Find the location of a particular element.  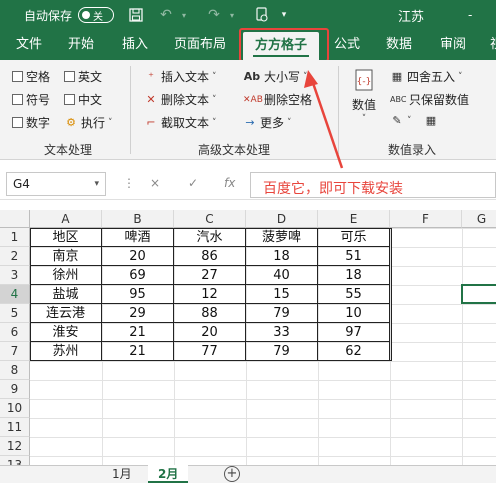

table-cell: 88 is located at coordinates (210, 313).